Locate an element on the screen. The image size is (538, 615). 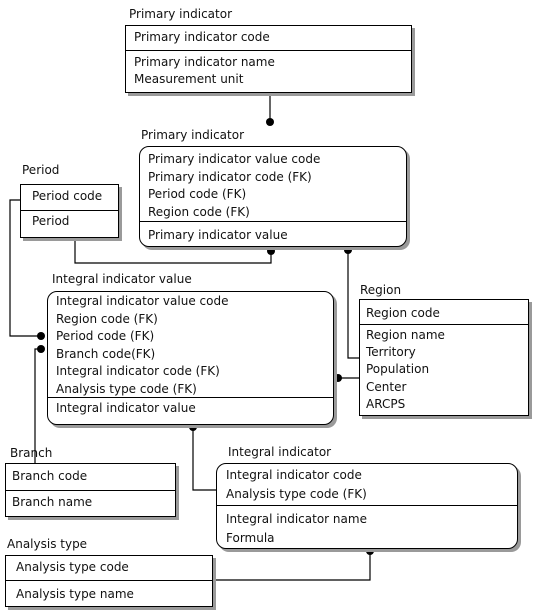
key-attribute: Integral indicator code is located at coordinates (294, 475).